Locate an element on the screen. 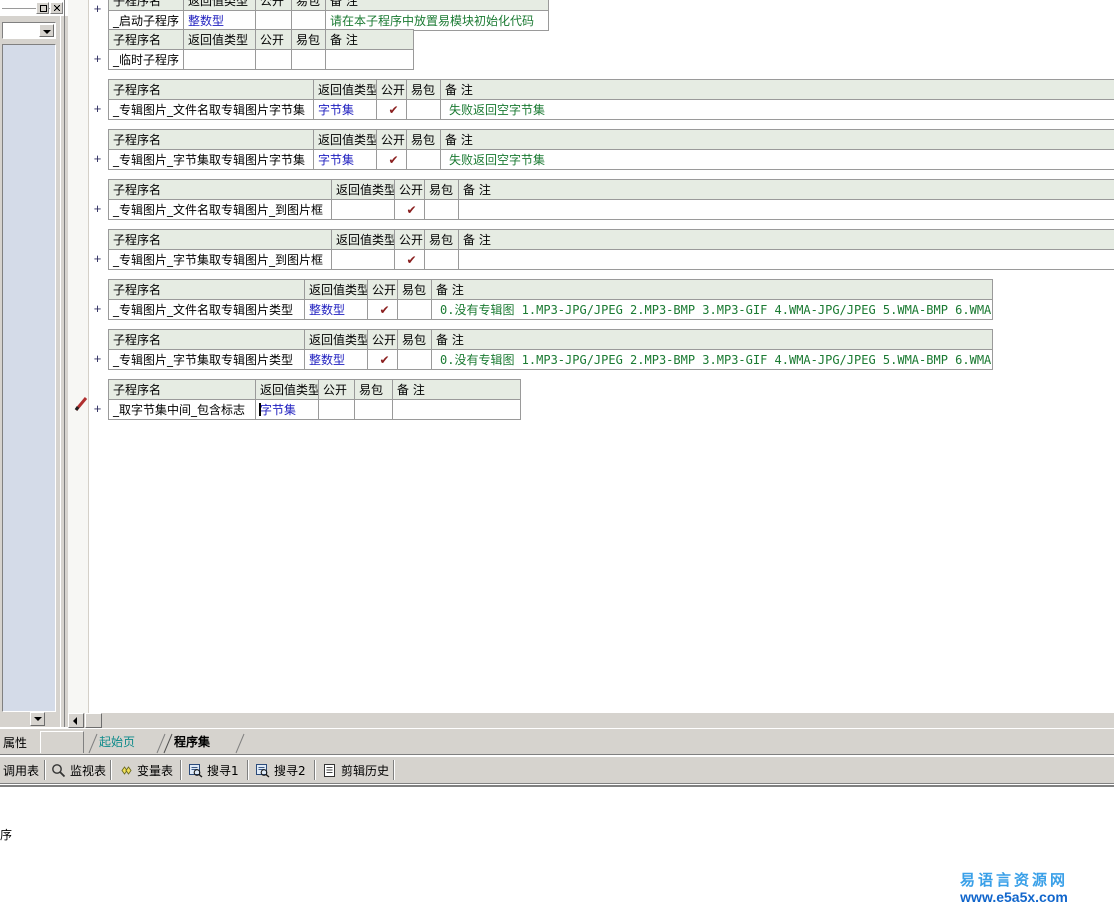 This screenshot has width=1114, height=915. expander-albumpic-filename-type: + is located at coordinates (97, 308).